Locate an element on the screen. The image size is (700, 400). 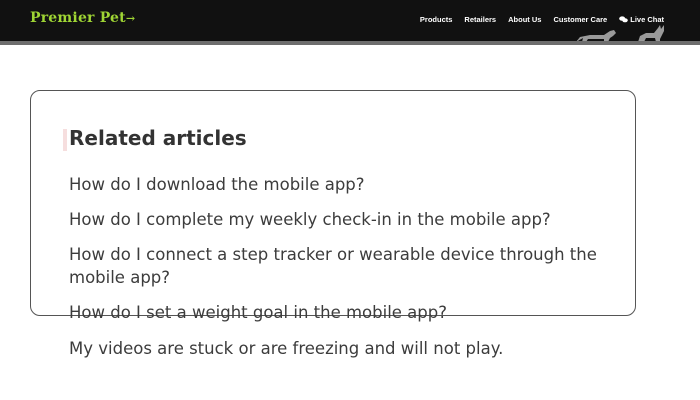
nav-about-us: About Us is located at coordinates (524, 19).